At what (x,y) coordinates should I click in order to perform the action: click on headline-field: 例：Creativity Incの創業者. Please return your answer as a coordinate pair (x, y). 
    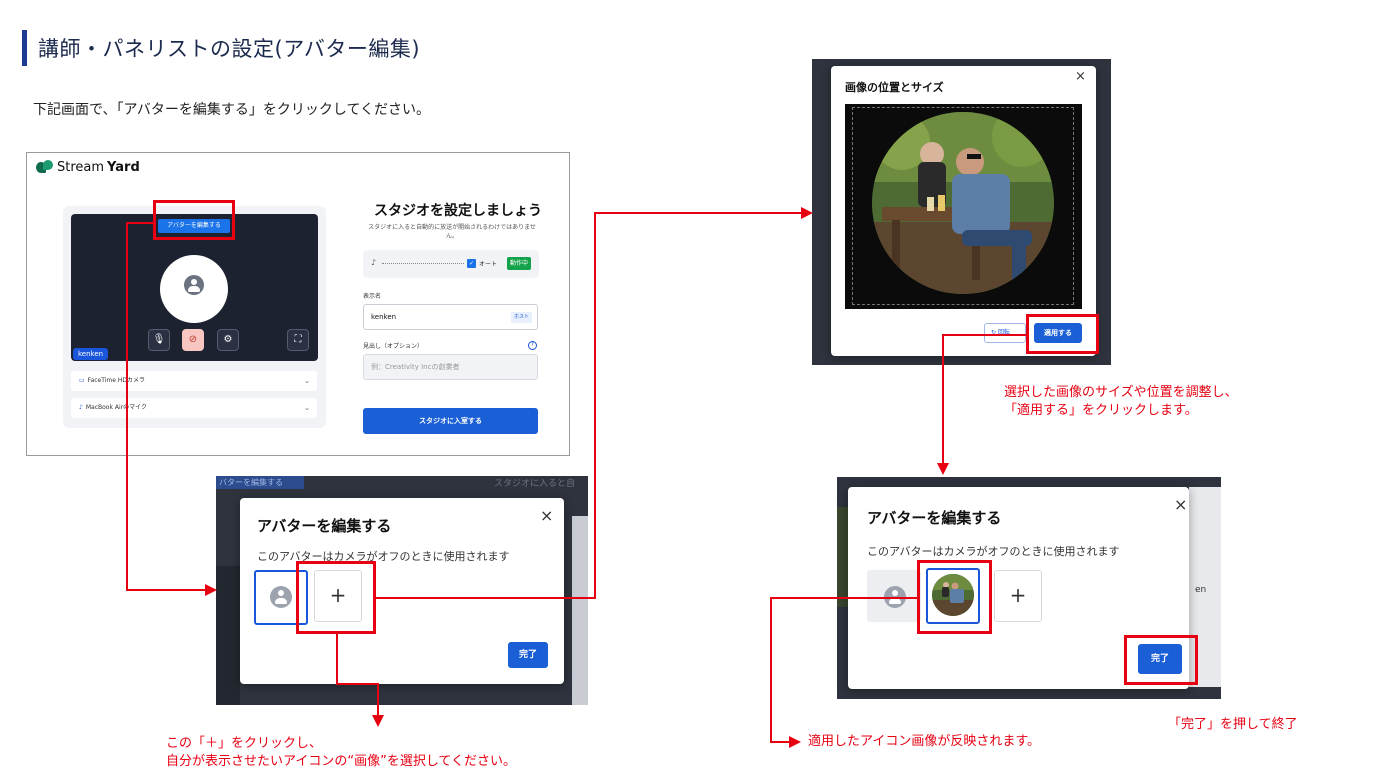
    Looking at the image, I should click on (450, 367).